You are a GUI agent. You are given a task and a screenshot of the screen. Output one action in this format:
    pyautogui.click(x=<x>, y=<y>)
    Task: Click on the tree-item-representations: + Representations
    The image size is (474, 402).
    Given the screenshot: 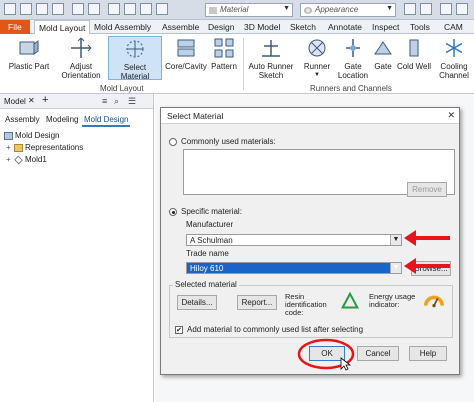 What is the action you would take?
    pyautogui.click(x=79, y=148)
    